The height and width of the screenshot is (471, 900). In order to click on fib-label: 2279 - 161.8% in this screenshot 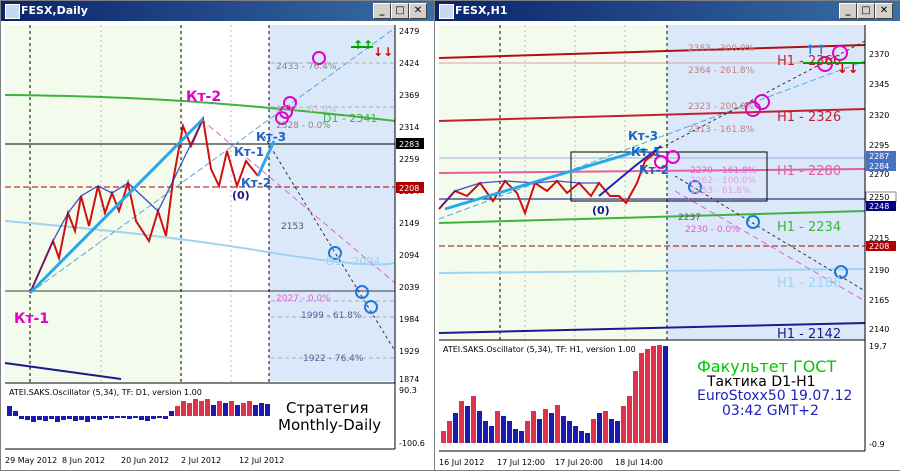, I will do `click(723, 171)`.